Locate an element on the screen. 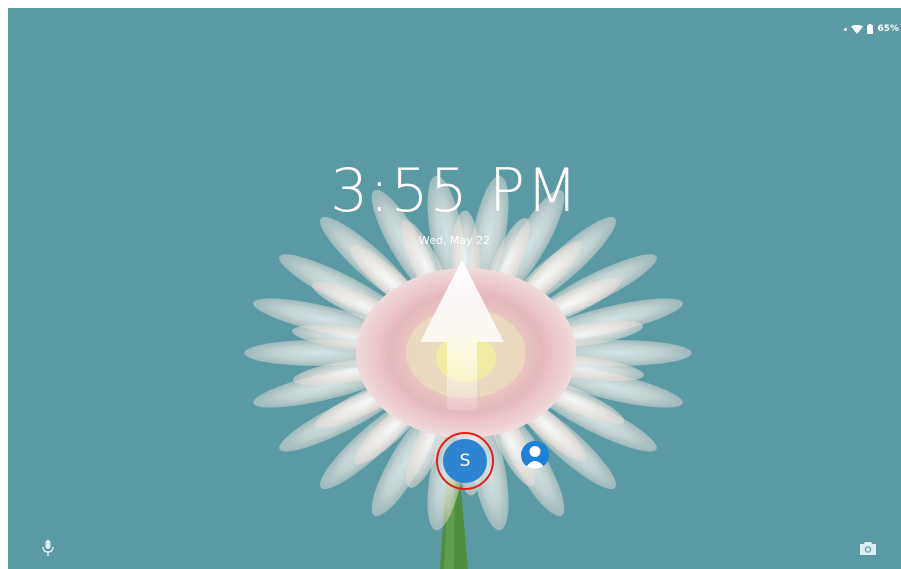 The image size is (901, 569). wifi-icon is located at coordinates (857, 29).